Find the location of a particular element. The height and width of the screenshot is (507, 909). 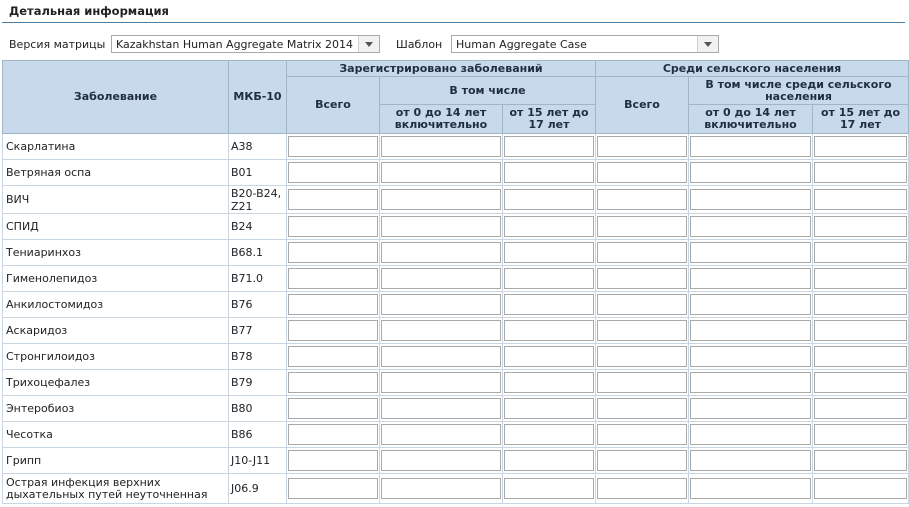

matrix-version-select: Kazakhstan Human Aggregate Matrix 2014 is located at coordinates (245, 44).